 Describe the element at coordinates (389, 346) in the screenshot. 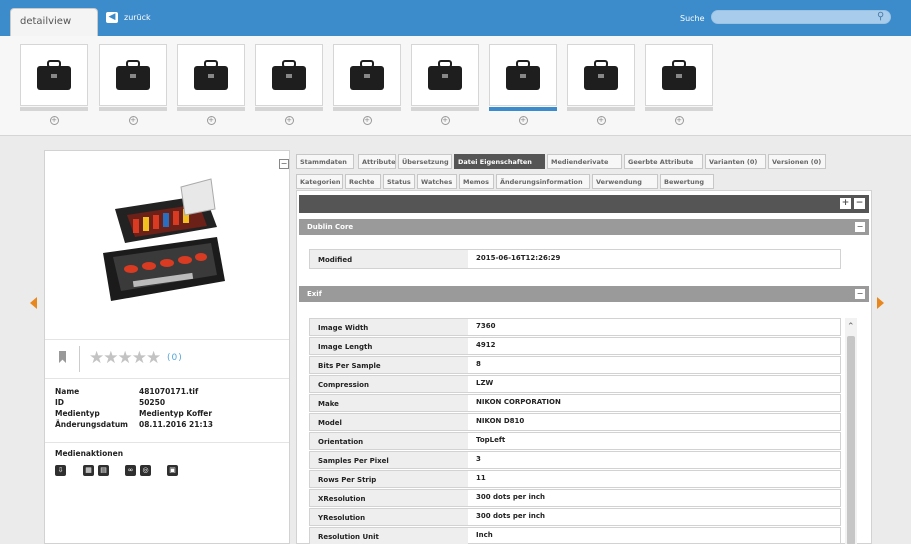

I see `property-label: Image Length` at that location.